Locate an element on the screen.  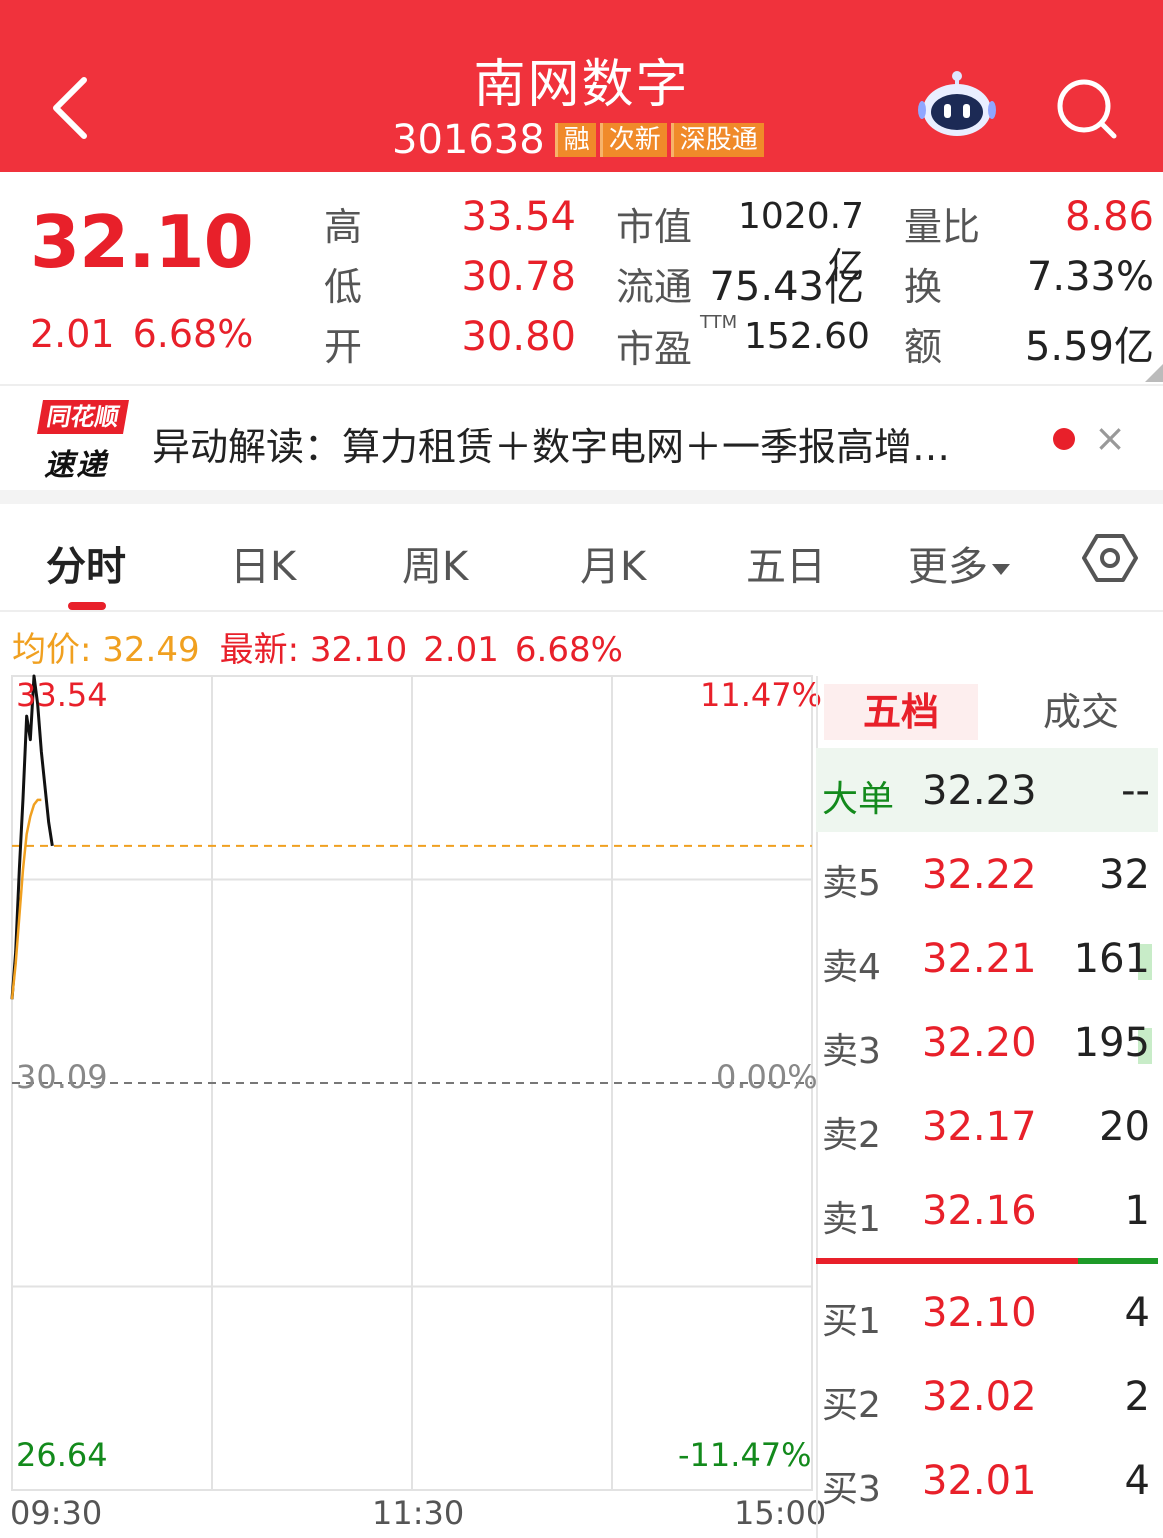
ask-row-5: 卖5 32.22 32 is located at coordinates (987, 876).